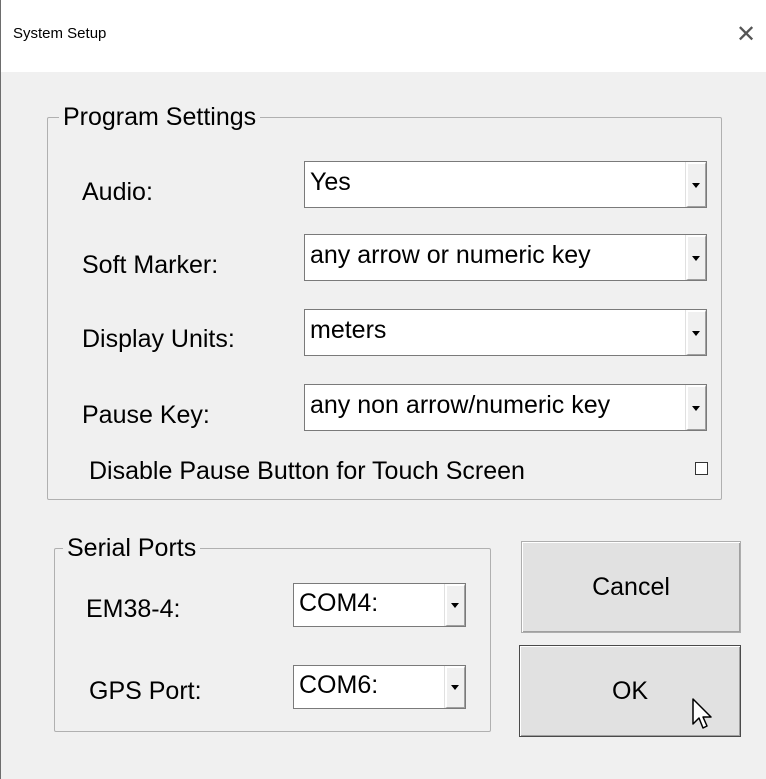 The width and height of the screenshot is (766, 779). What do you see at coordinates (145, 691) in the screenshot?
I see `gps-port-label: GPS Port:` at bounding box center [145, 691].